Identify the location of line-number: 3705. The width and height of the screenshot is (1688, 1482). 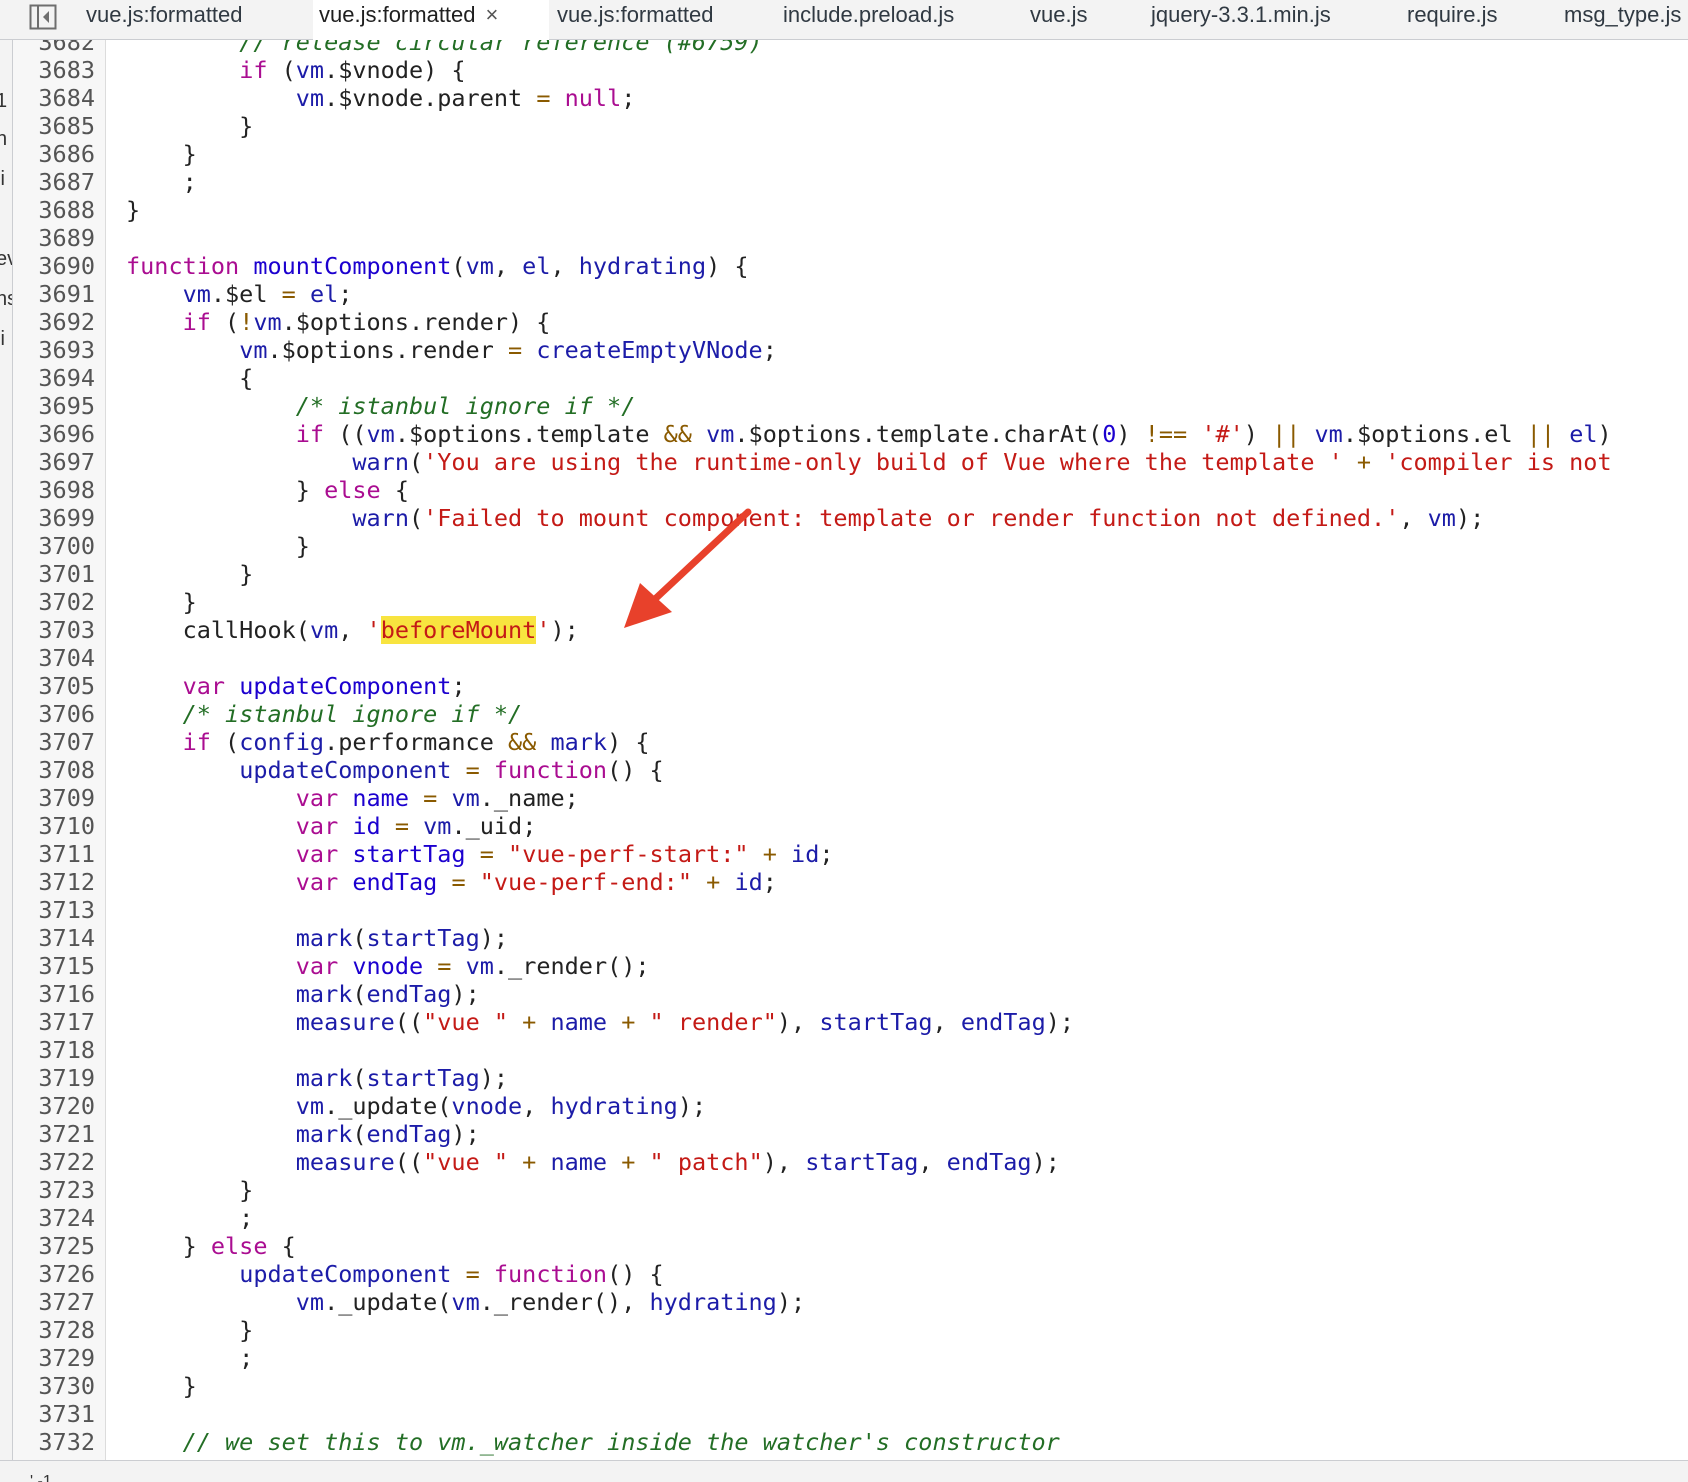
(54, 686).